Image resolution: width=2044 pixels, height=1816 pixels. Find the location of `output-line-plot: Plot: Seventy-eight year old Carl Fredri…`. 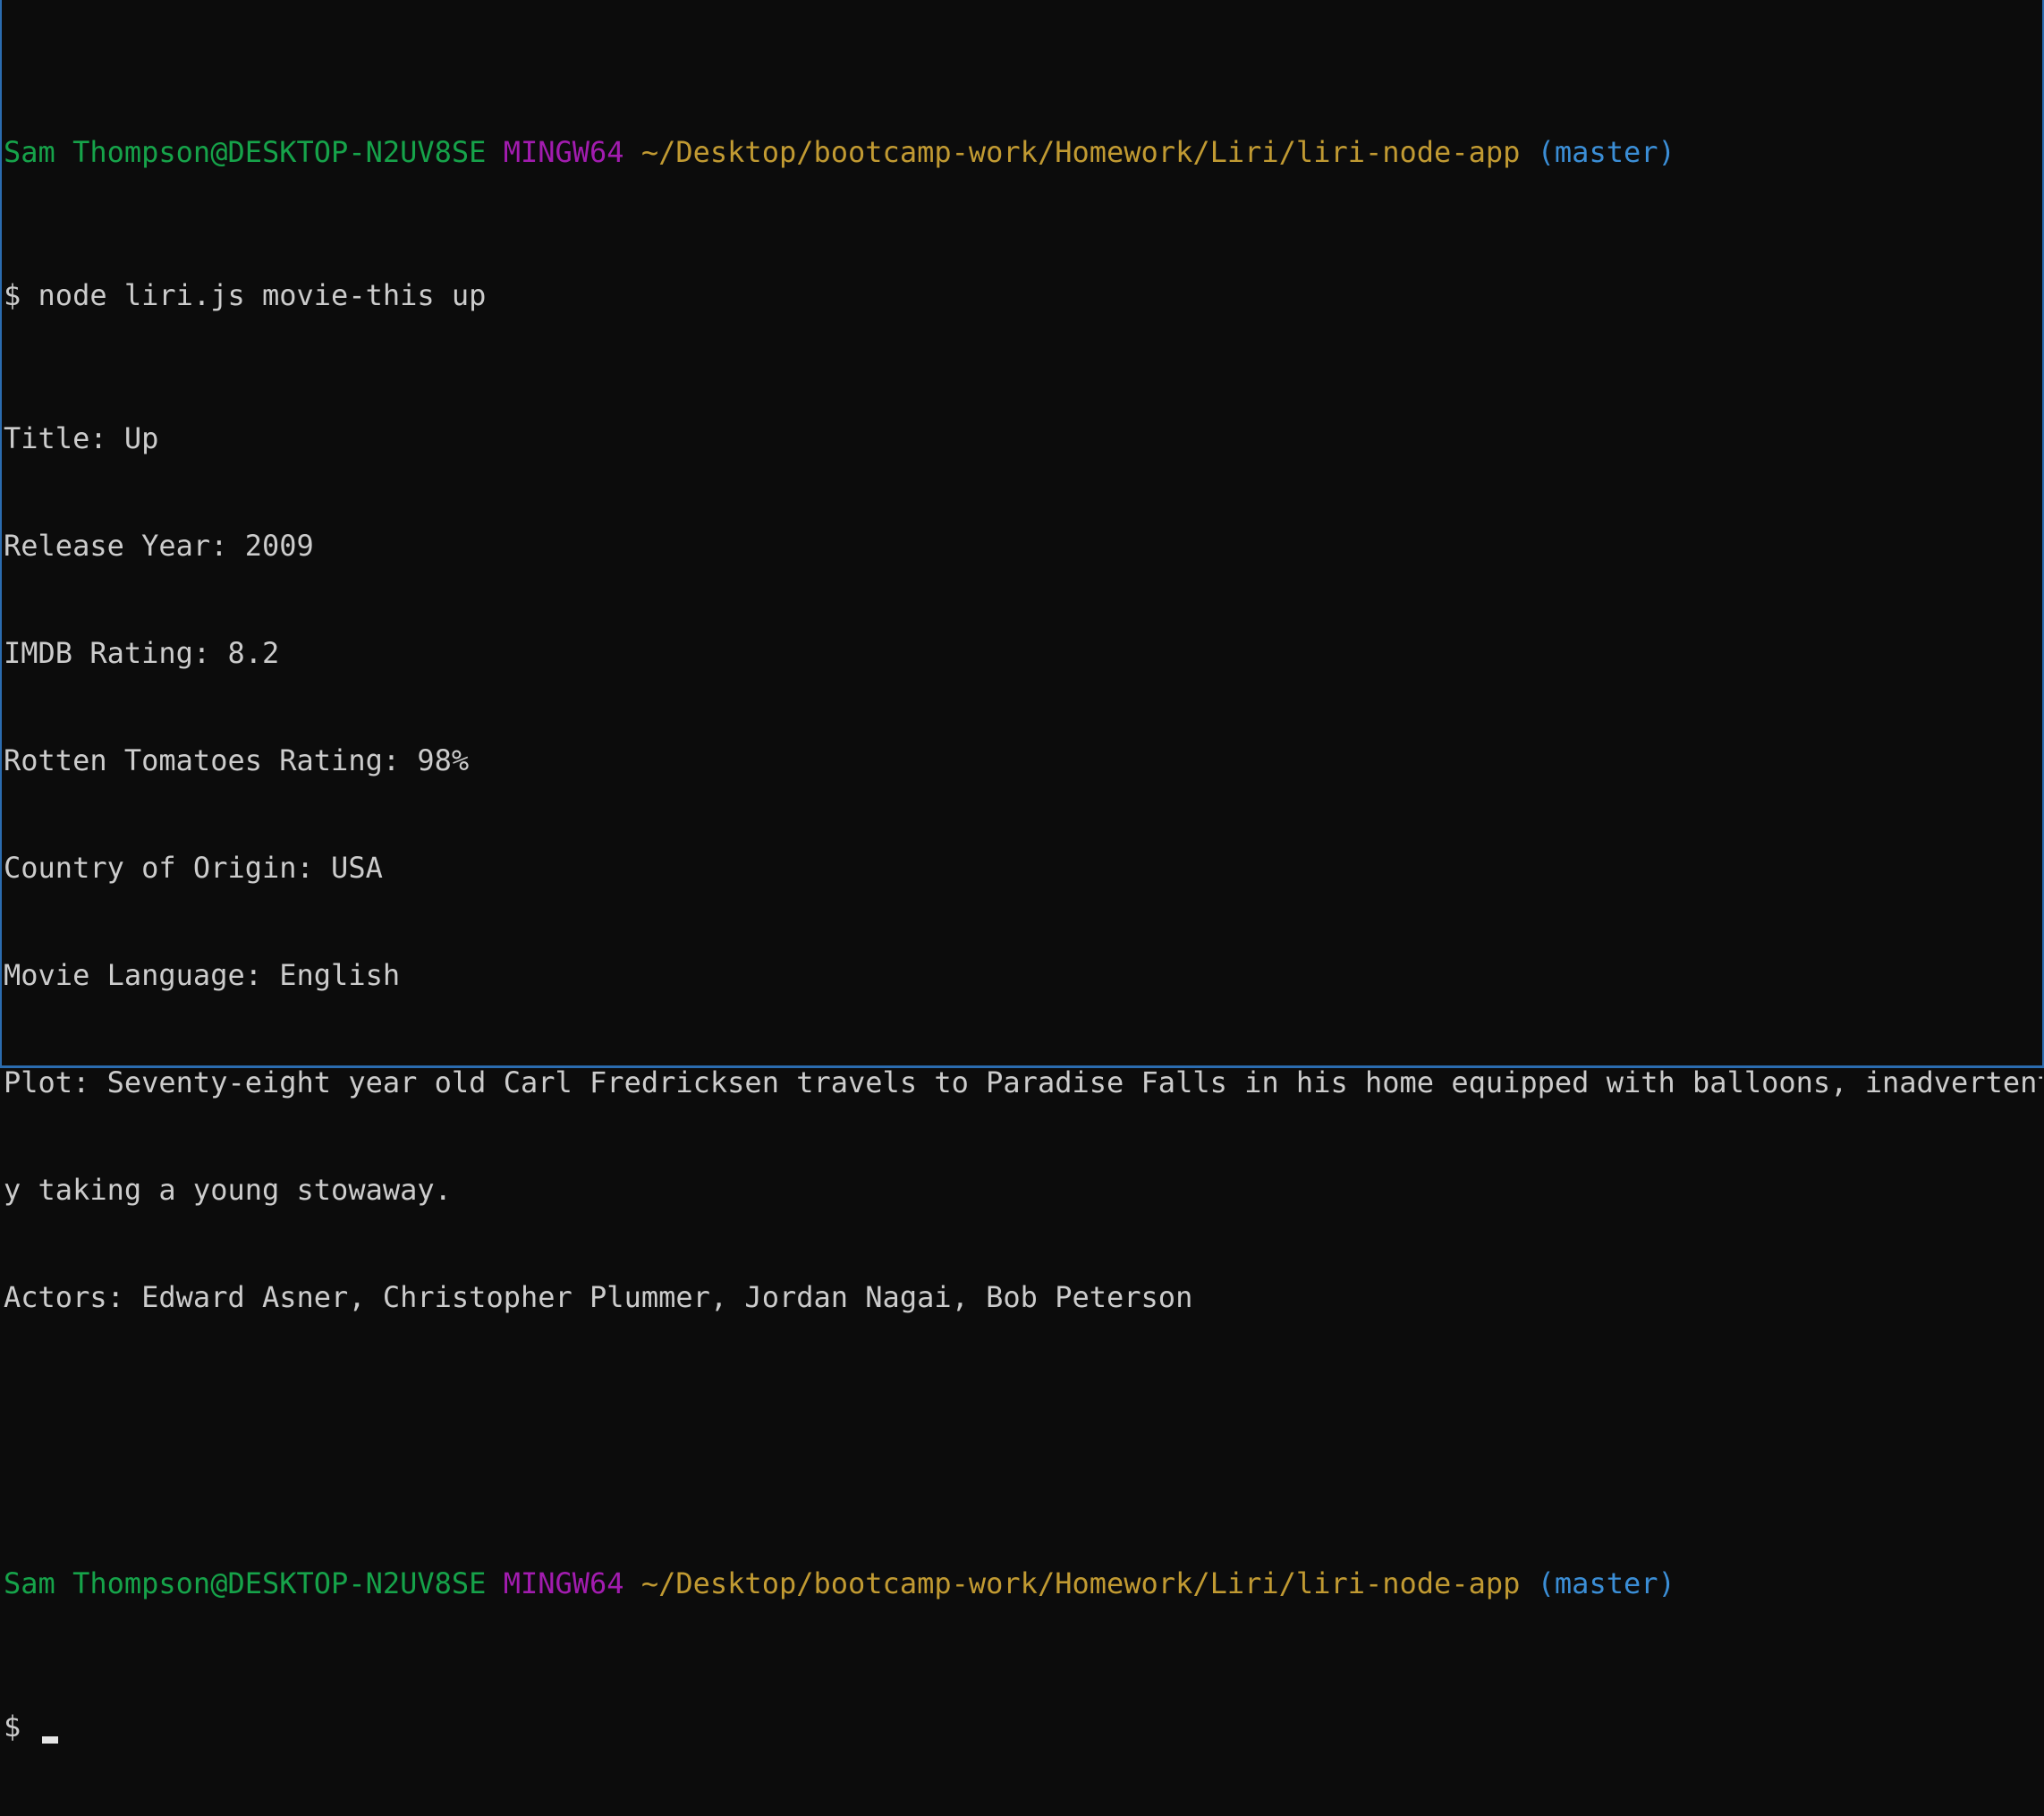

output-line-plot: Plot: Seventy-eight year old Carl Fredri… is located at coordinates (1023, 1082).